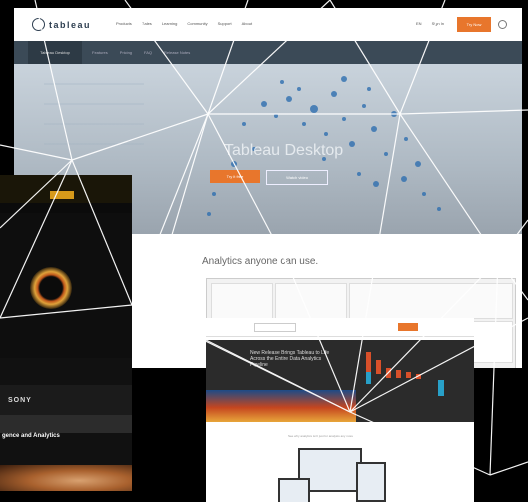  What do you see at coordinates (100, 52) in the screenshot?
I see `subnav-item-features: Features` at bounding box center [100, 52].